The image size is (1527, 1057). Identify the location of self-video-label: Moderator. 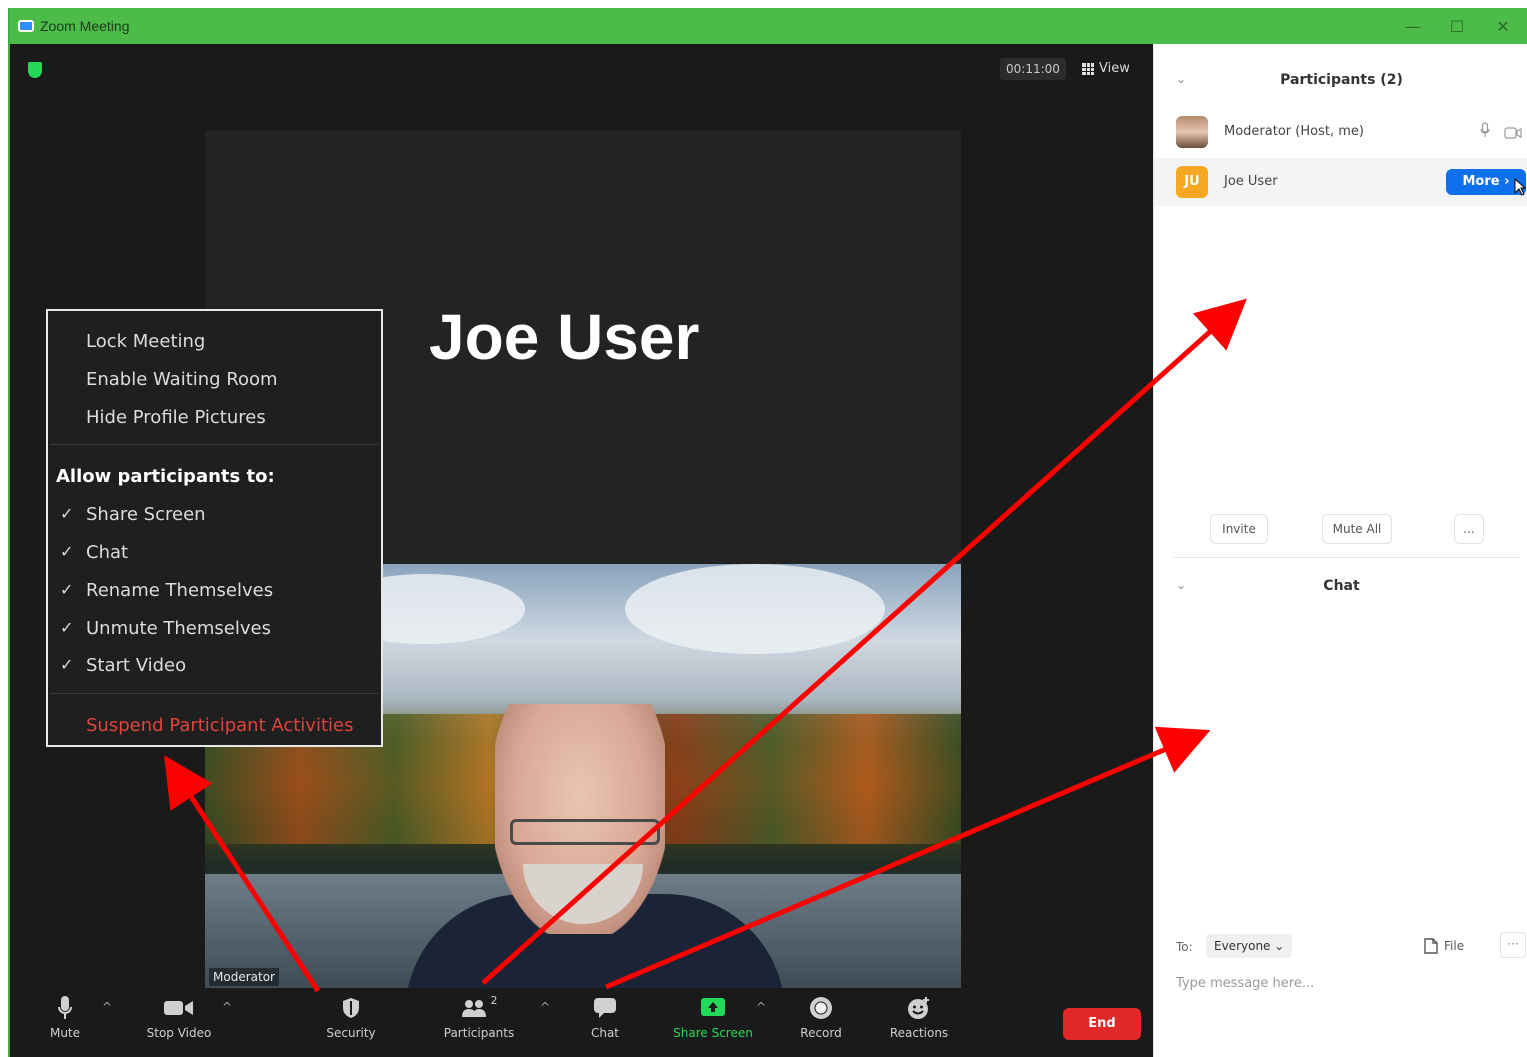
(244, 977).